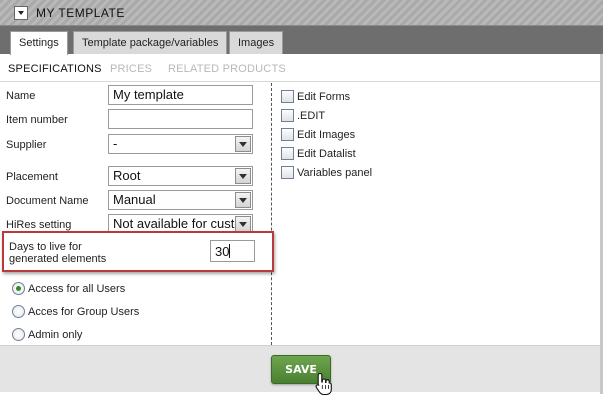 The height and width of the screenshot is (400, 603). Describe the element at coordinates (271, 214) in the screenshot. I see `column-divider` at that location.